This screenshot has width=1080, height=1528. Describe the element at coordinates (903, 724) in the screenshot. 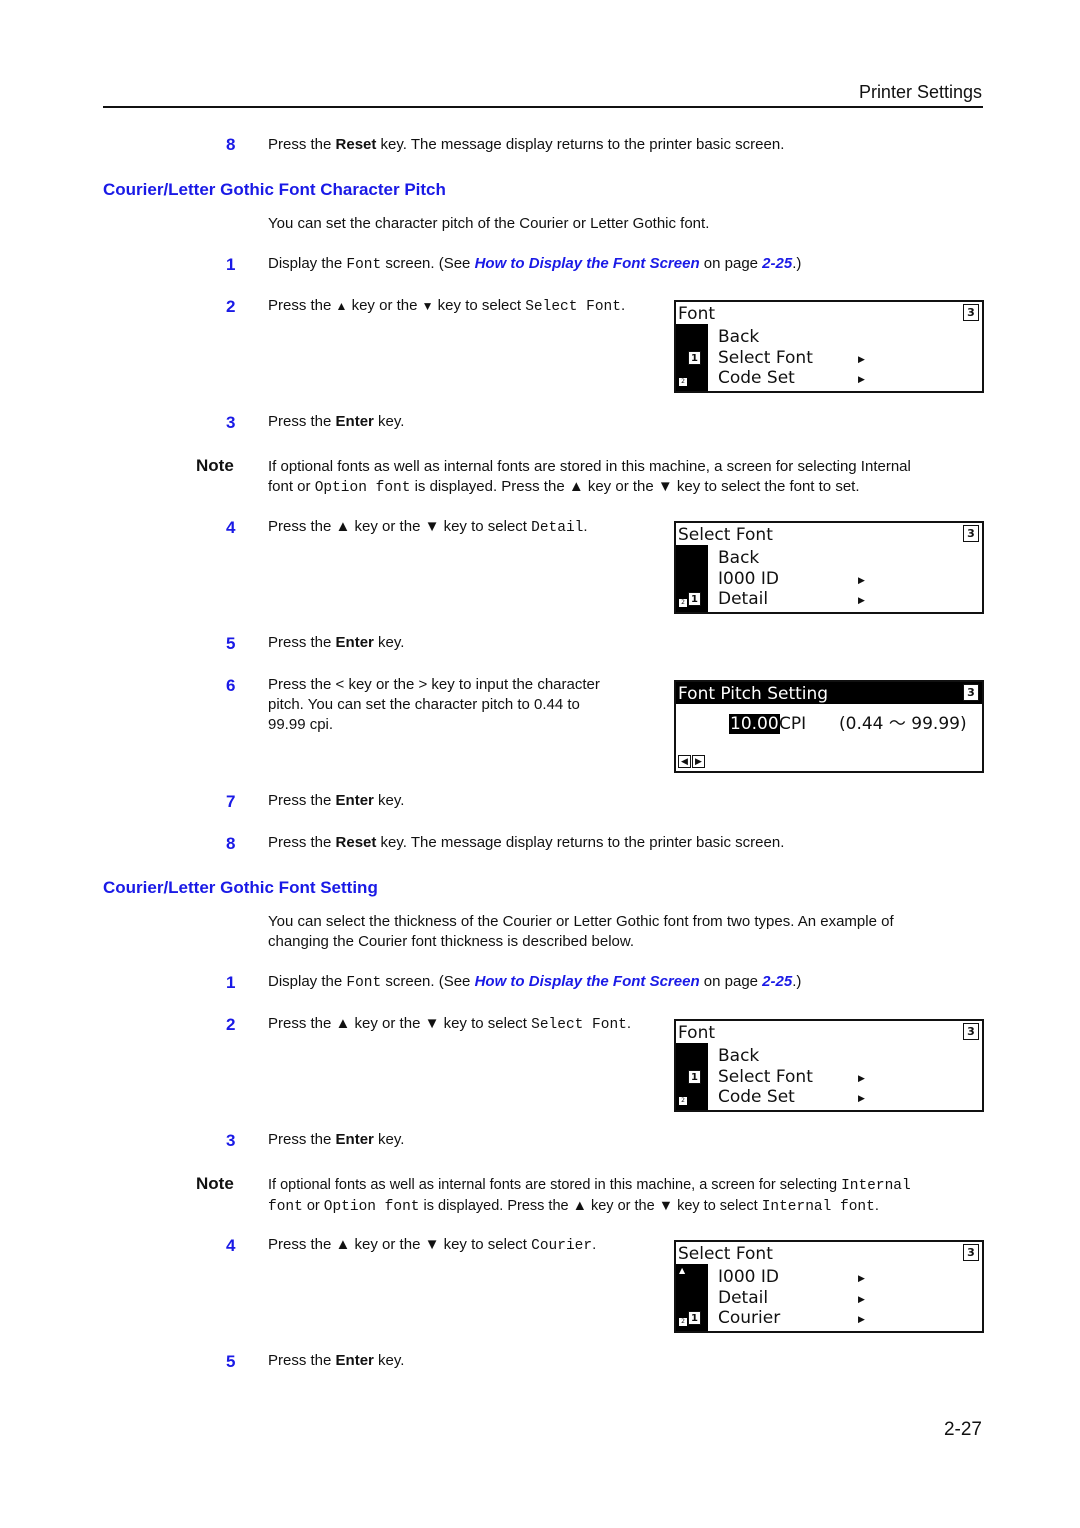

I see `pitch-range: (0.44 ～ 99.99)` at that location.